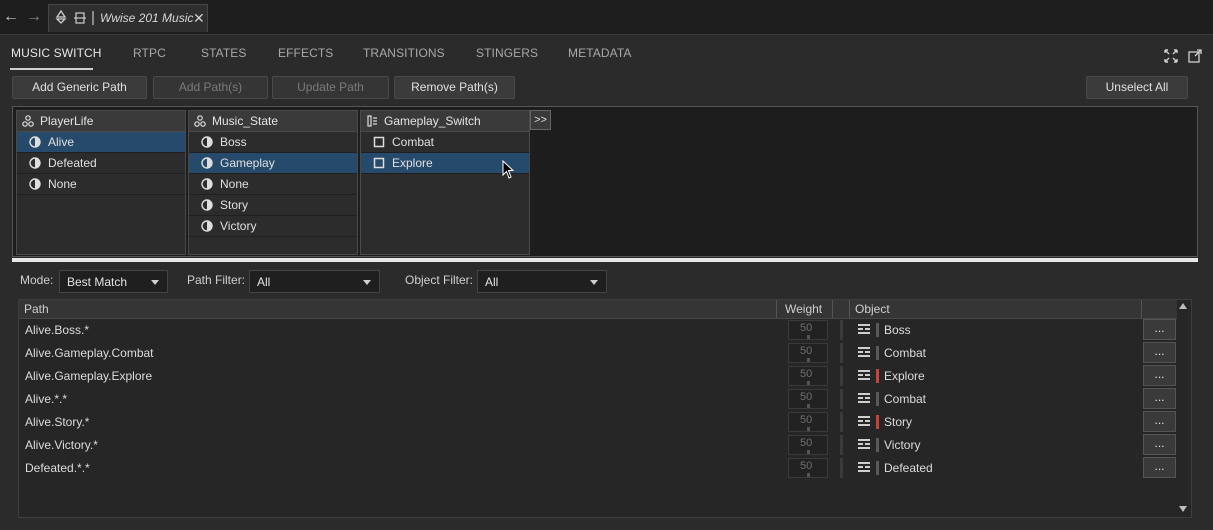 This screenshot has width=1213, height=530. What do you see at coordinates (101, 142) in the screenshot?
I see `state-item-alive: Alive` at bounding box center [101, 142].